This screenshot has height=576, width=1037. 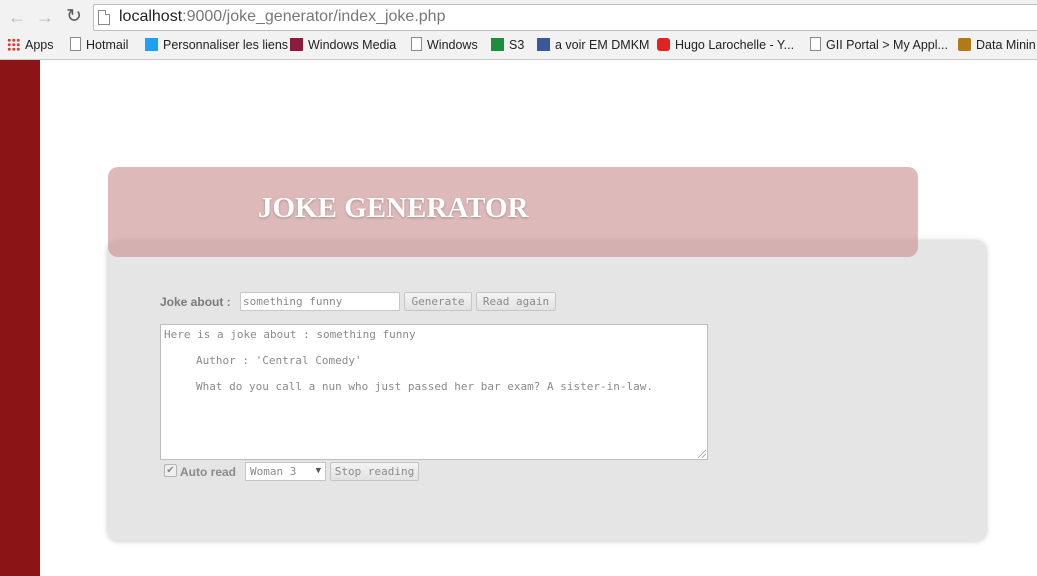 I want to click on voice-select: Woman 3 ▼, so click(x=285, y=471).